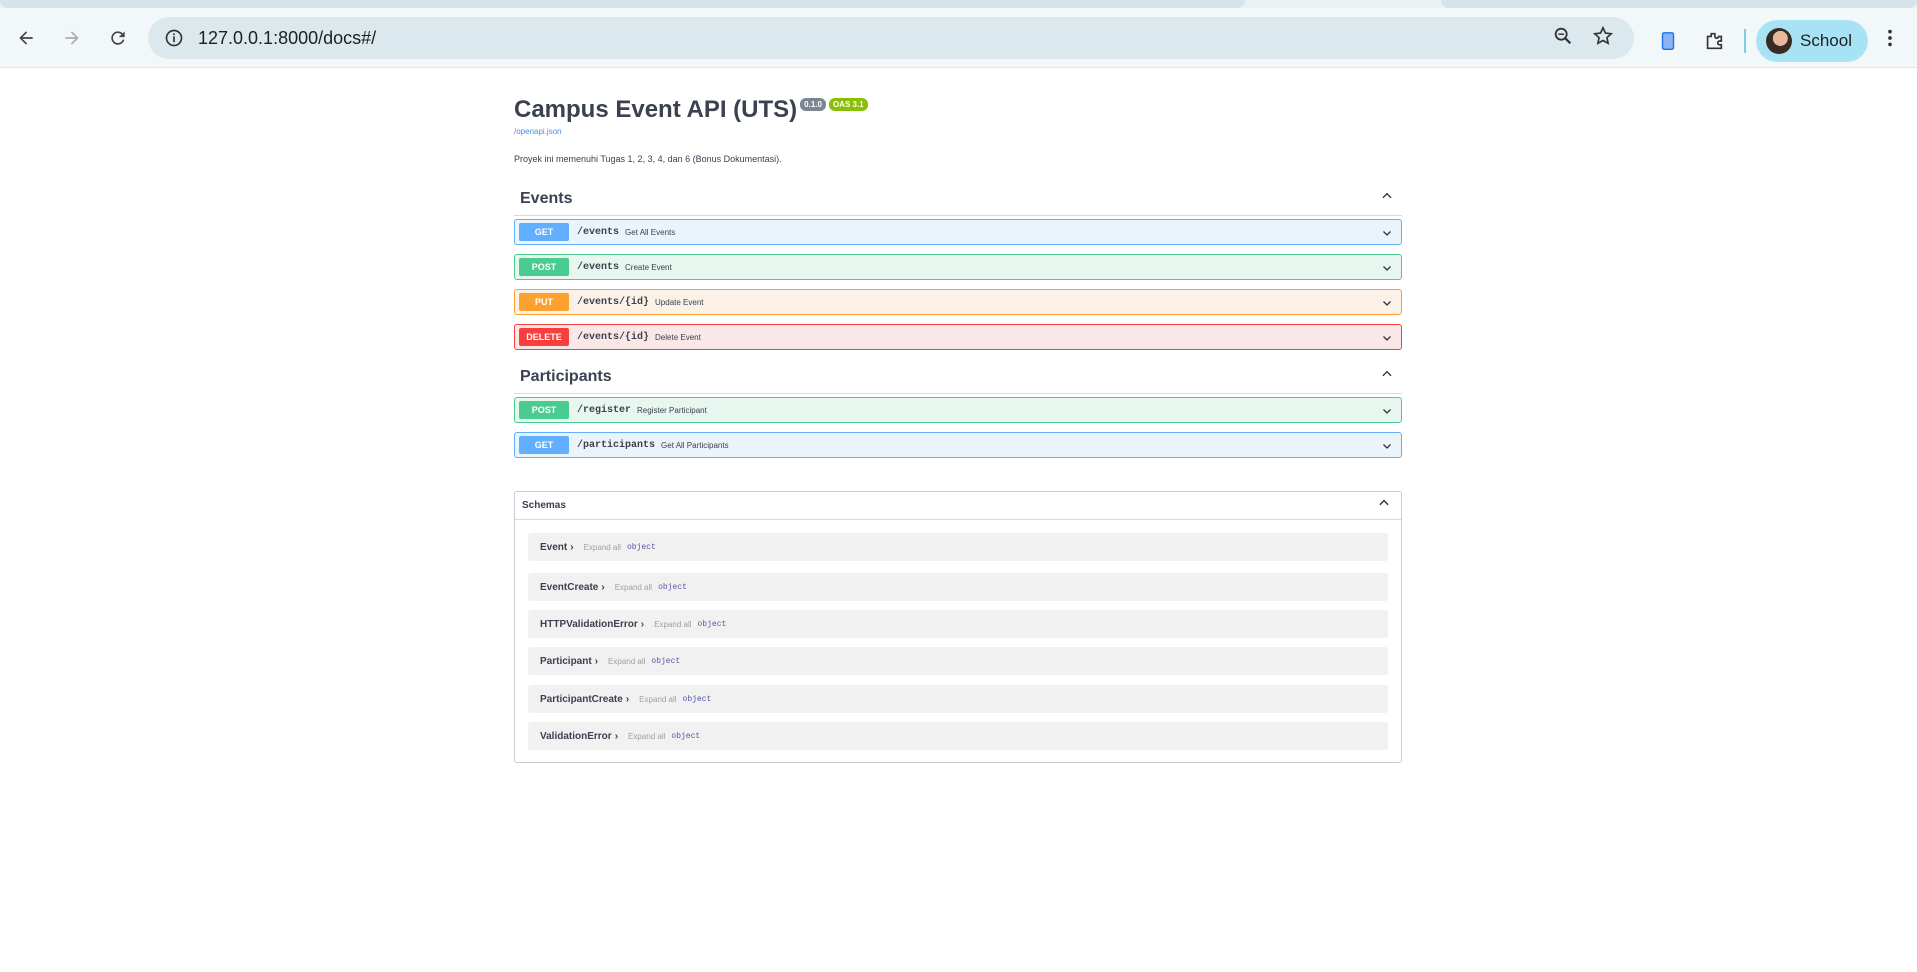 This screenshot has height=972, width=1917. What do you see at coordinates (544, 337) in the screenshot?
I see `method-badge: DELETE` at bounding box center [544, 337].